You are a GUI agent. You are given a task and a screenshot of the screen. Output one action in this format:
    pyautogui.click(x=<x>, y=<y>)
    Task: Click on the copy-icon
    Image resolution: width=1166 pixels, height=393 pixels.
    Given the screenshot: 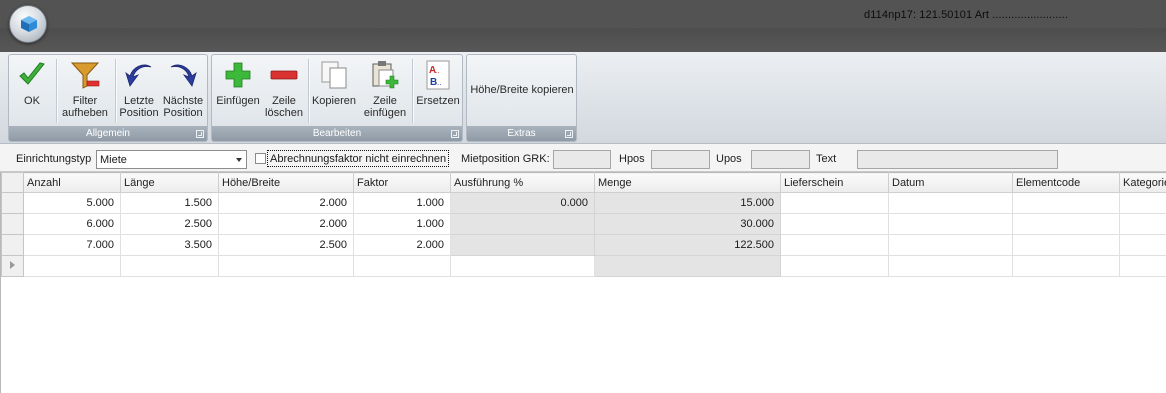 What is the action you would take?
    pyautogui.click(x=334, y=75)
    